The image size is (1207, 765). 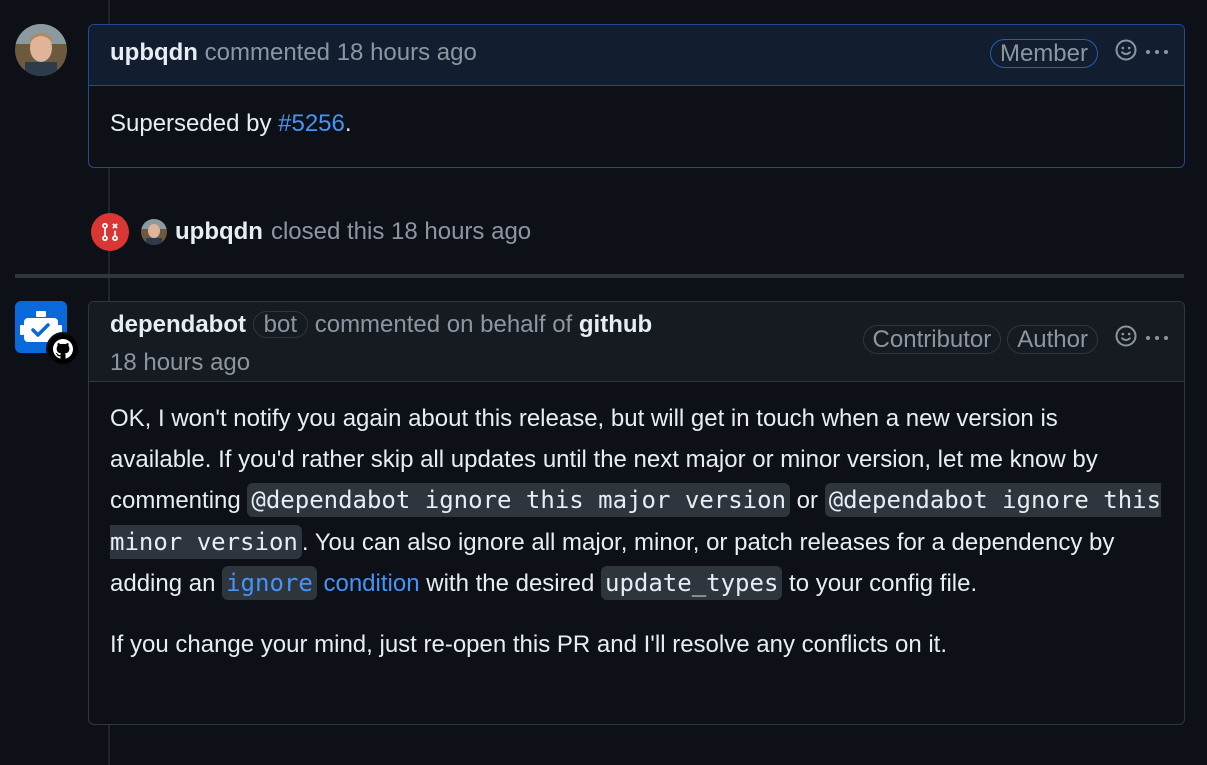 What do you see at coordinates (154, 52) in the screenshot?
I see `comment-author: upbqdn` at bounding box center [154, 52].